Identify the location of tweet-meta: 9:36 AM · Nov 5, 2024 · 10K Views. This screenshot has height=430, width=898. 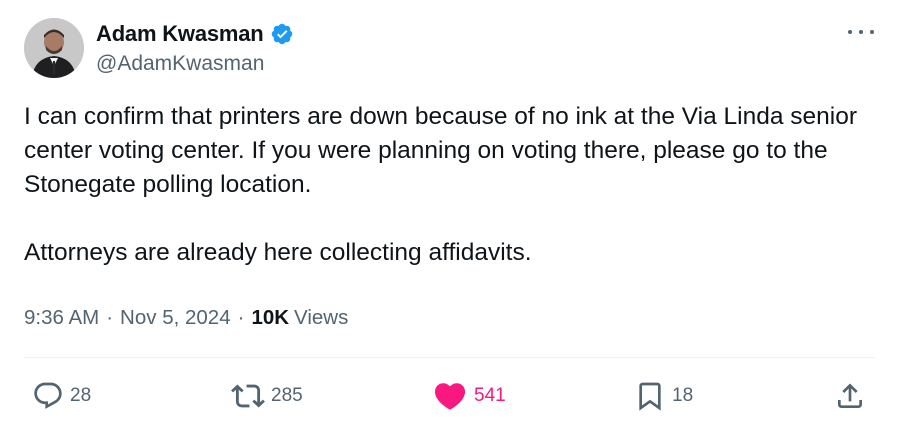
(186, 318).